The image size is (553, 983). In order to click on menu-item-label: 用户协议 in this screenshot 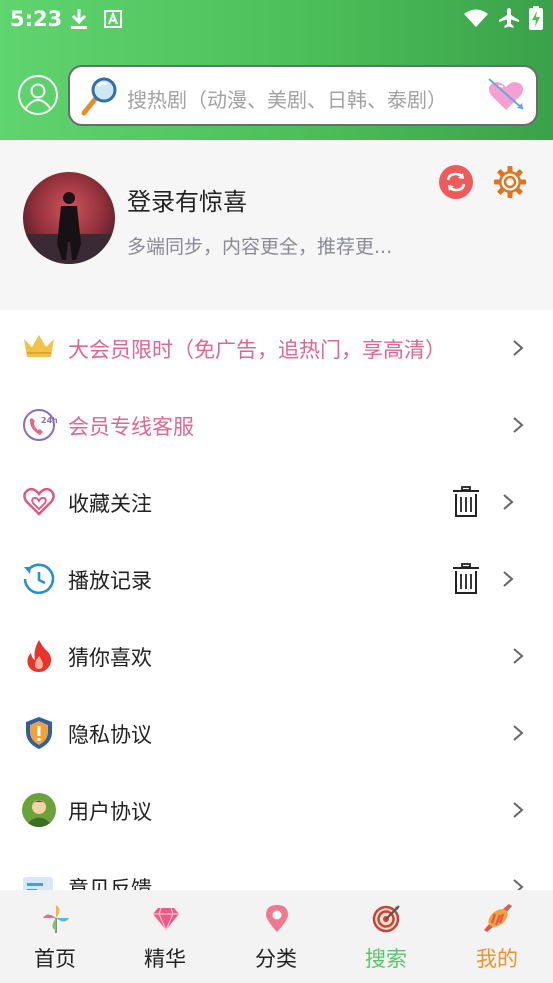, I will do `click(110, 812)`.